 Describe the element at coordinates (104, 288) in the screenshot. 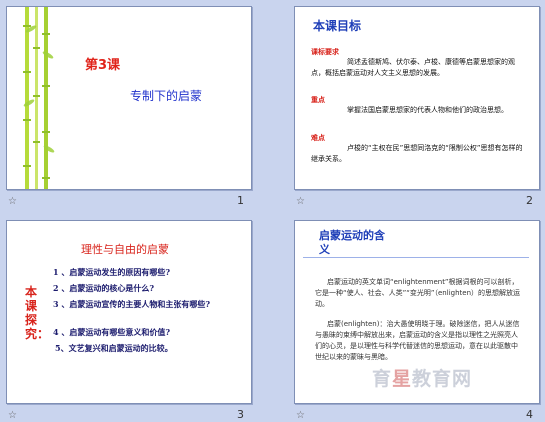

I see `list-item: 2 、启蒙运动的核心是什么?` at that location.